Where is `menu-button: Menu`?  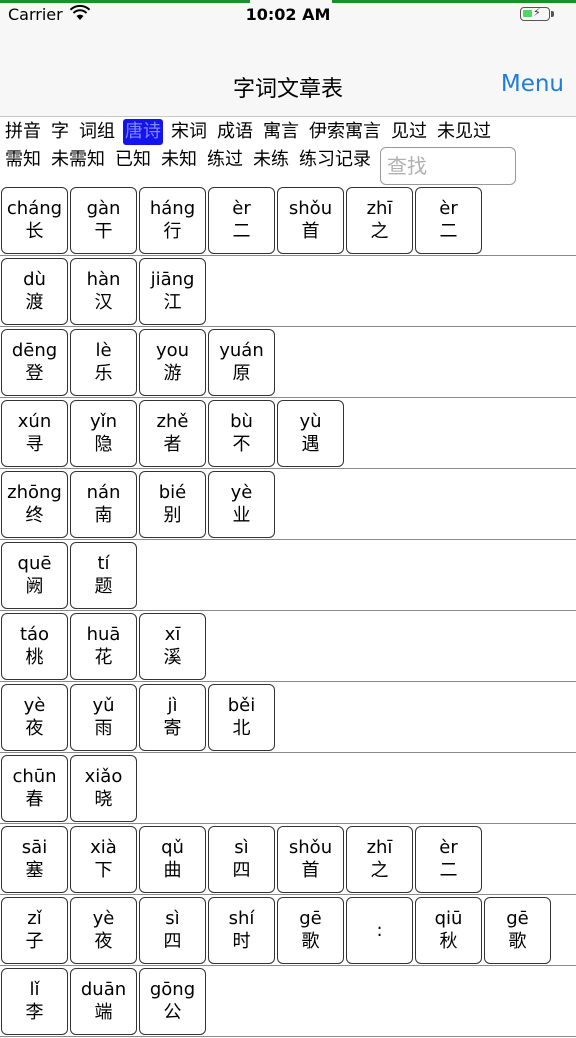
menu-button: Menu is located at coordinates (532, 84).